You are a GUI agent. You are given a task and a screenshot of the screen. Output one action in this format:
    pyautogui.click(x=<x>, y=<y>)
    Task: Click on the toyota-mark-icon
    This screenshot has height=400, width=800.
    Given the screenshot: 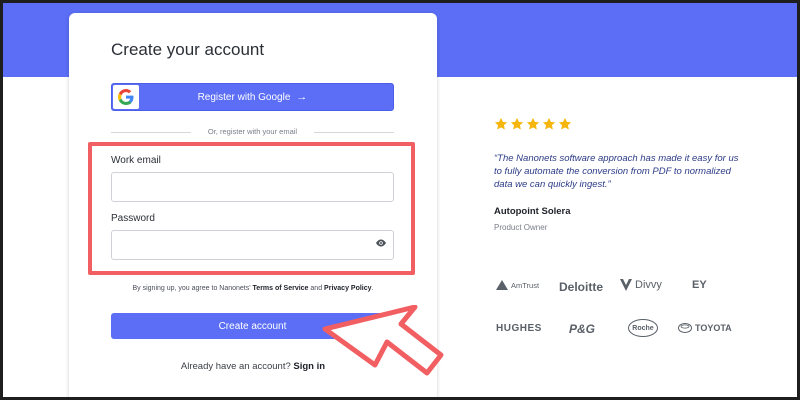 What is the action you would take?
    pyautogui.click(x=685, y=328)
    